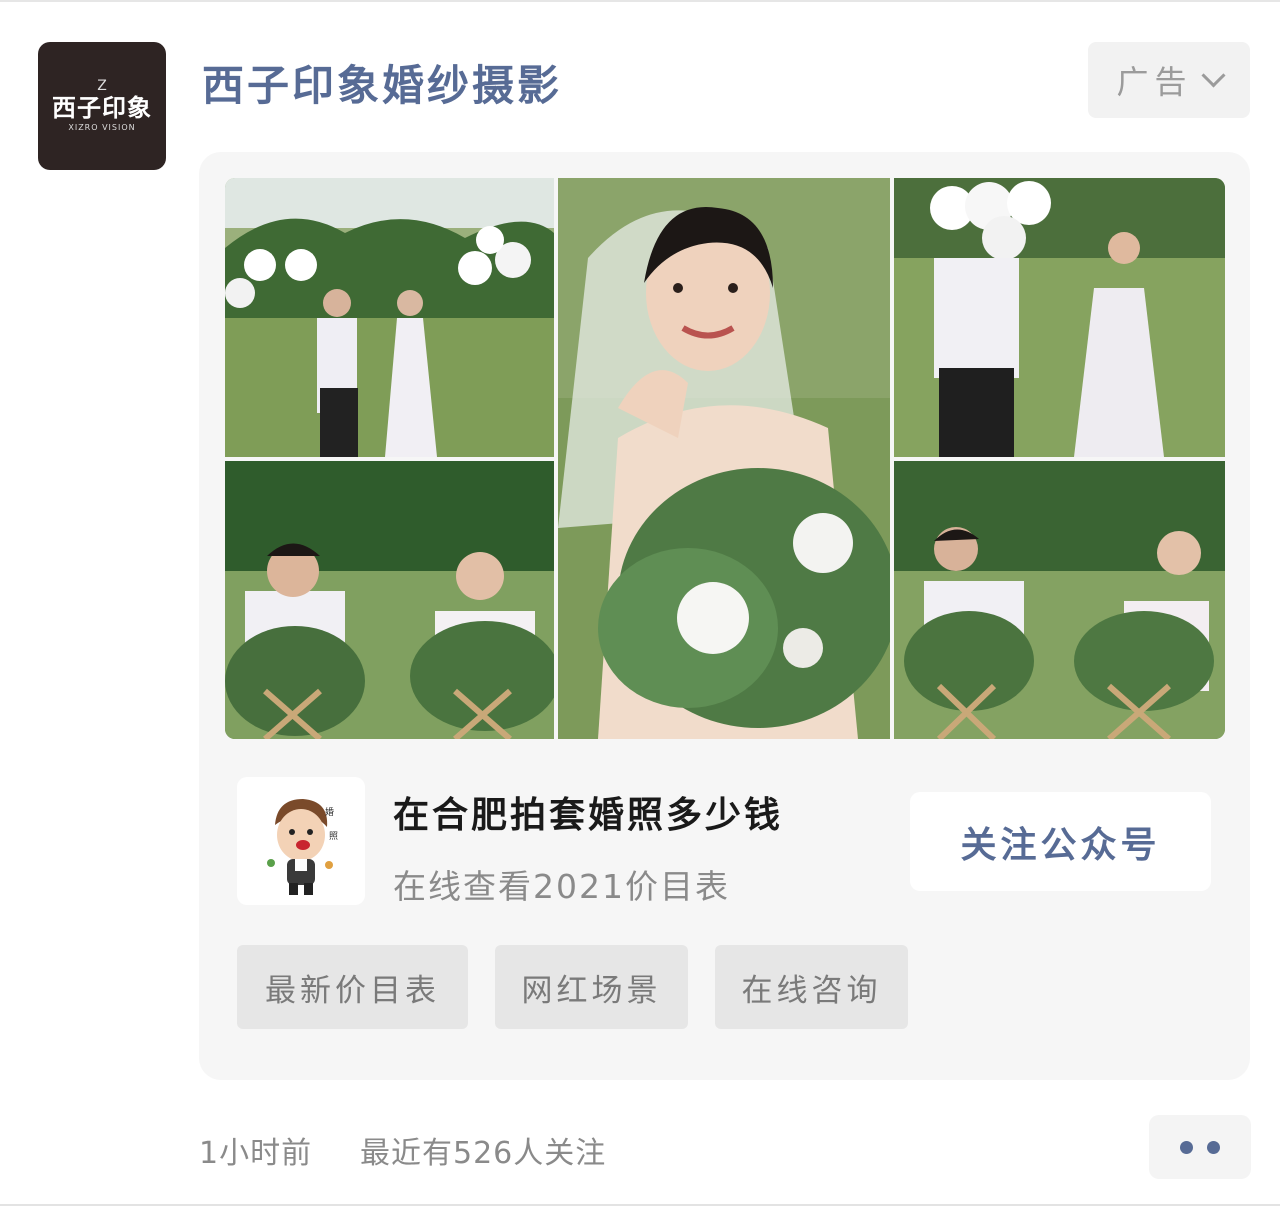 This screenshot has width=1280, height=1222. What do you see at coordinates (1213, 75) in the screenshot?
I see `chevron-down-icon` at bounding box center [1213, 75].